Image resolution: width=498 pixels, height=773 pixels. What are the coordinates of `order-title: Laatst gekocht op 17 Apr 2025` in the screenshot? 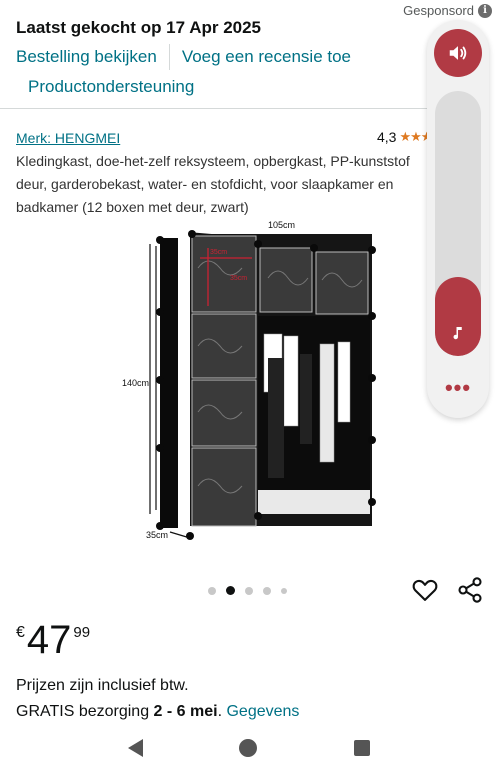 It's located at (139, 27).